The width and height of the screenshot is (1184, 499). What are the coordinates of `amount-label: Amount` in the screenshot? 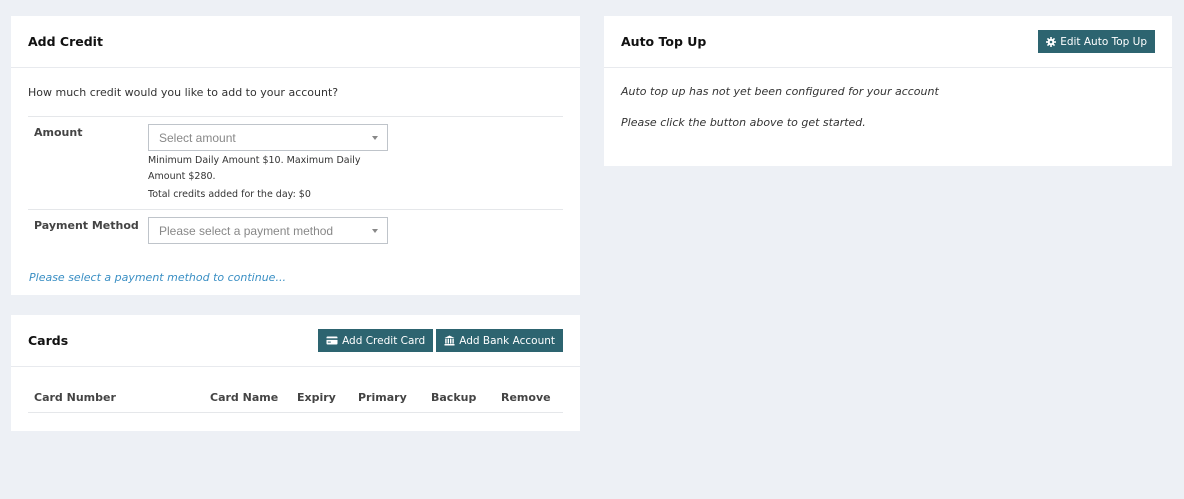 It's located at (58, 132).